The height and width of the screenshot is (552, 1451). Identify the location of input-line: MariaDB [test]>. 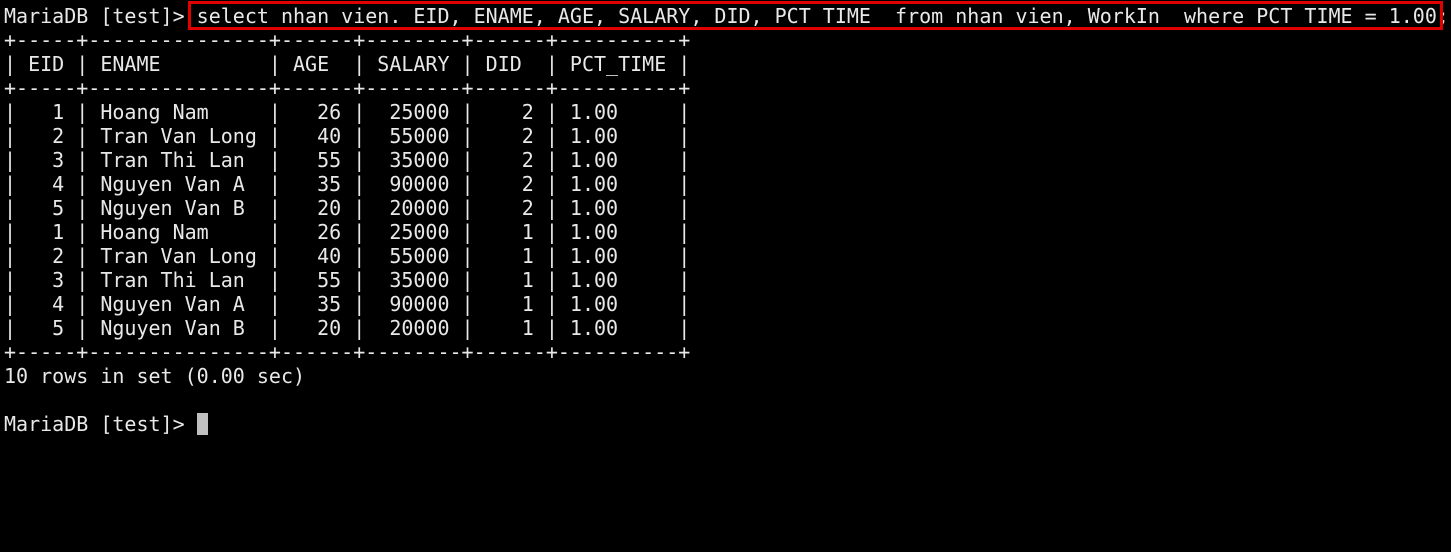
(106, 424).